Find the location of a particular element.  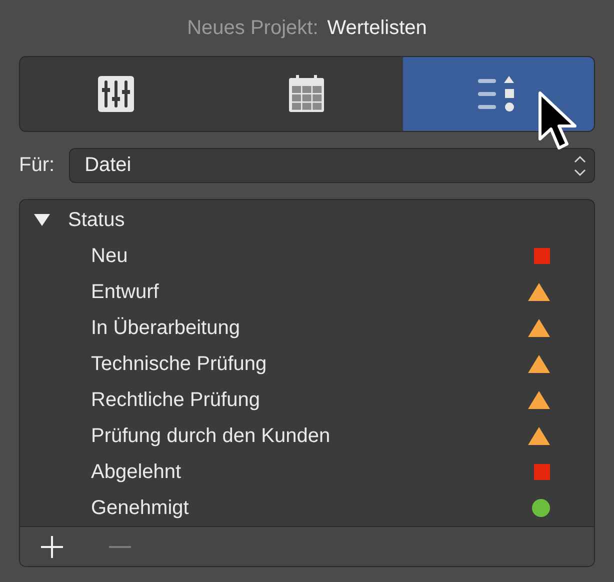

list-item: Neu is located at coordinates (312, 256).